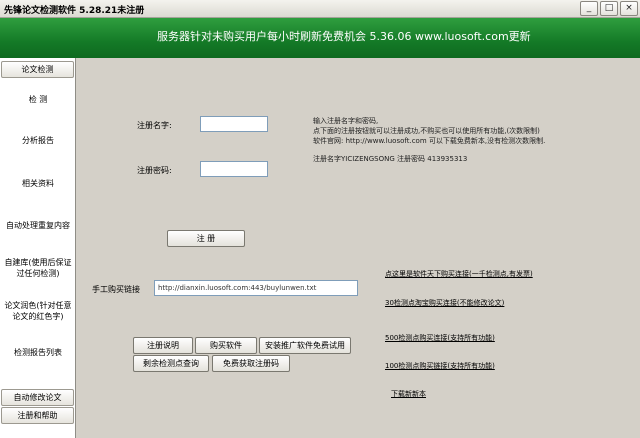 This screenshot has height=438, width=640. Describe the element at coordinates (390, 159) in the screenshot. I see `info-line-4: 注册名字YICIZENGSONG 注册密码 413935313` at that location.